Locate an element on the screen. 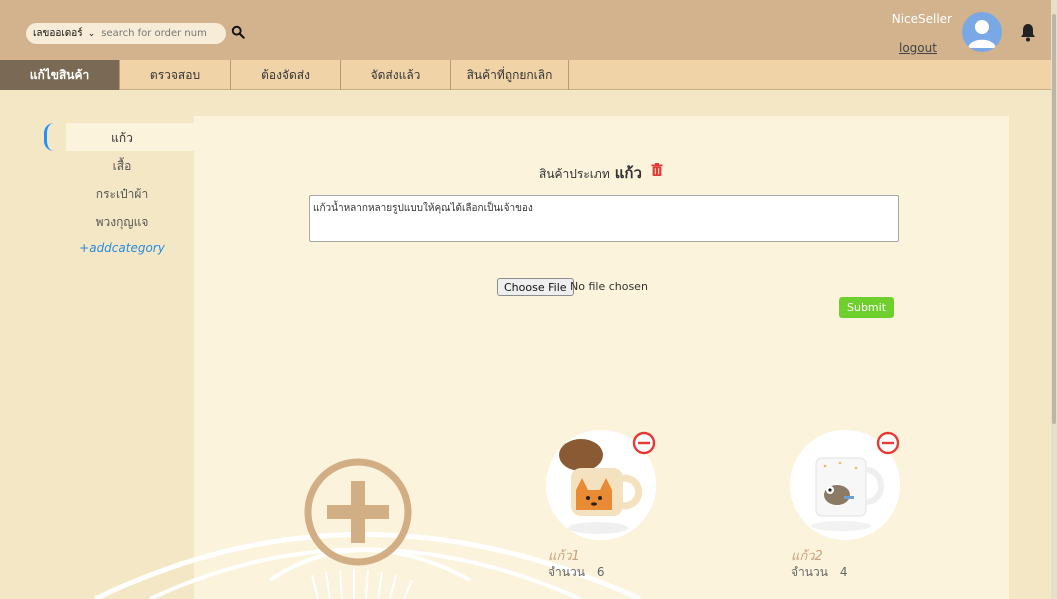 This screenshot has width=1057, height=599. search-input: search for order num is located at coordinates (154, 33).